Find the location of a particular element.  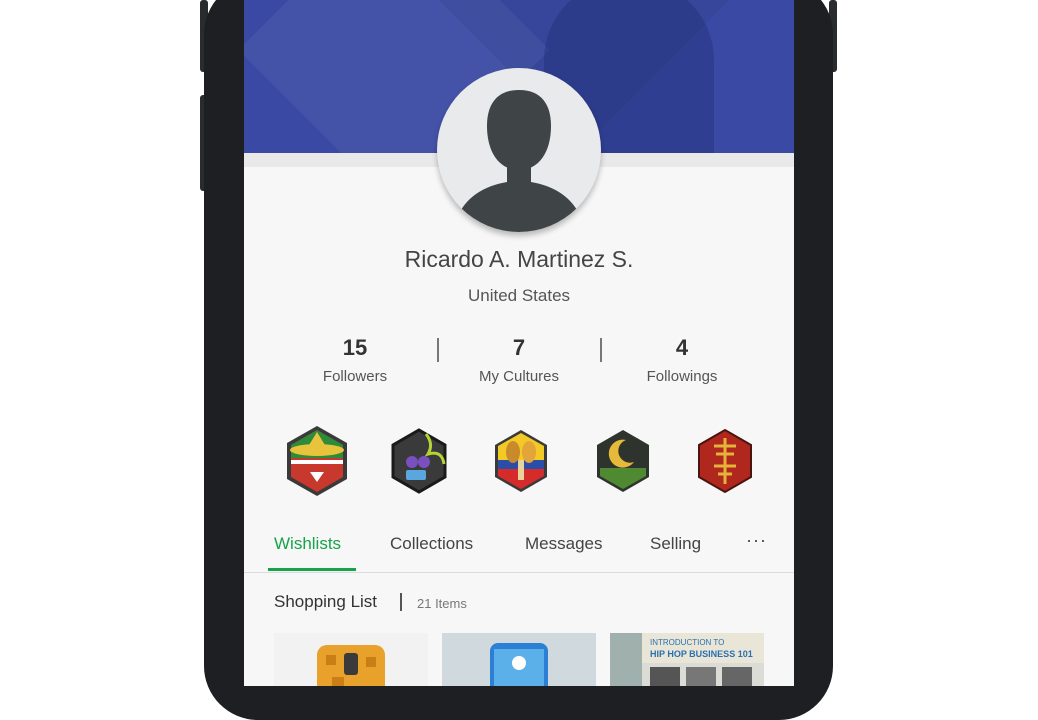

stat-label: My Cultures is located at coordinates (519, 376).